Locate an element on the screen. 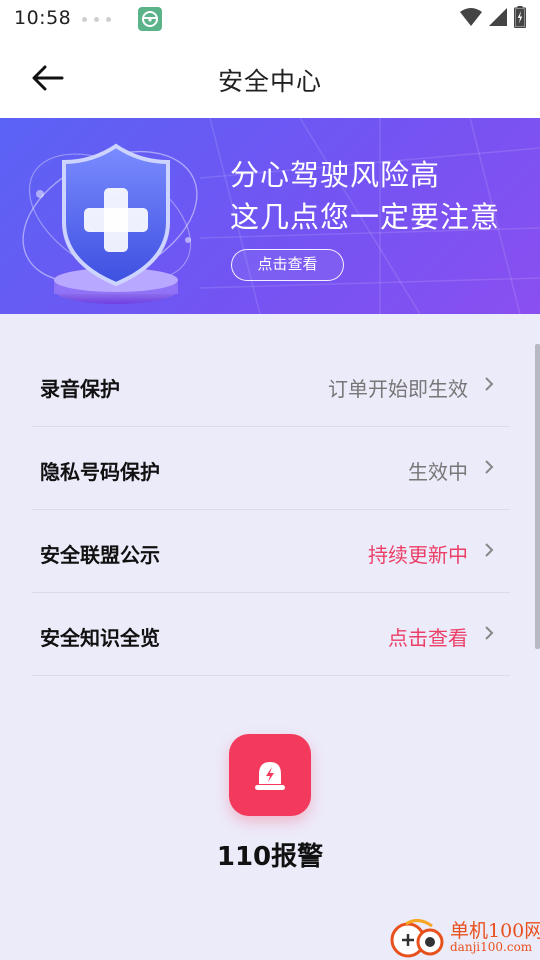  list-item-safety-knowledge: 安全知识全览 点击查看 is located at coordinates (271, 634).